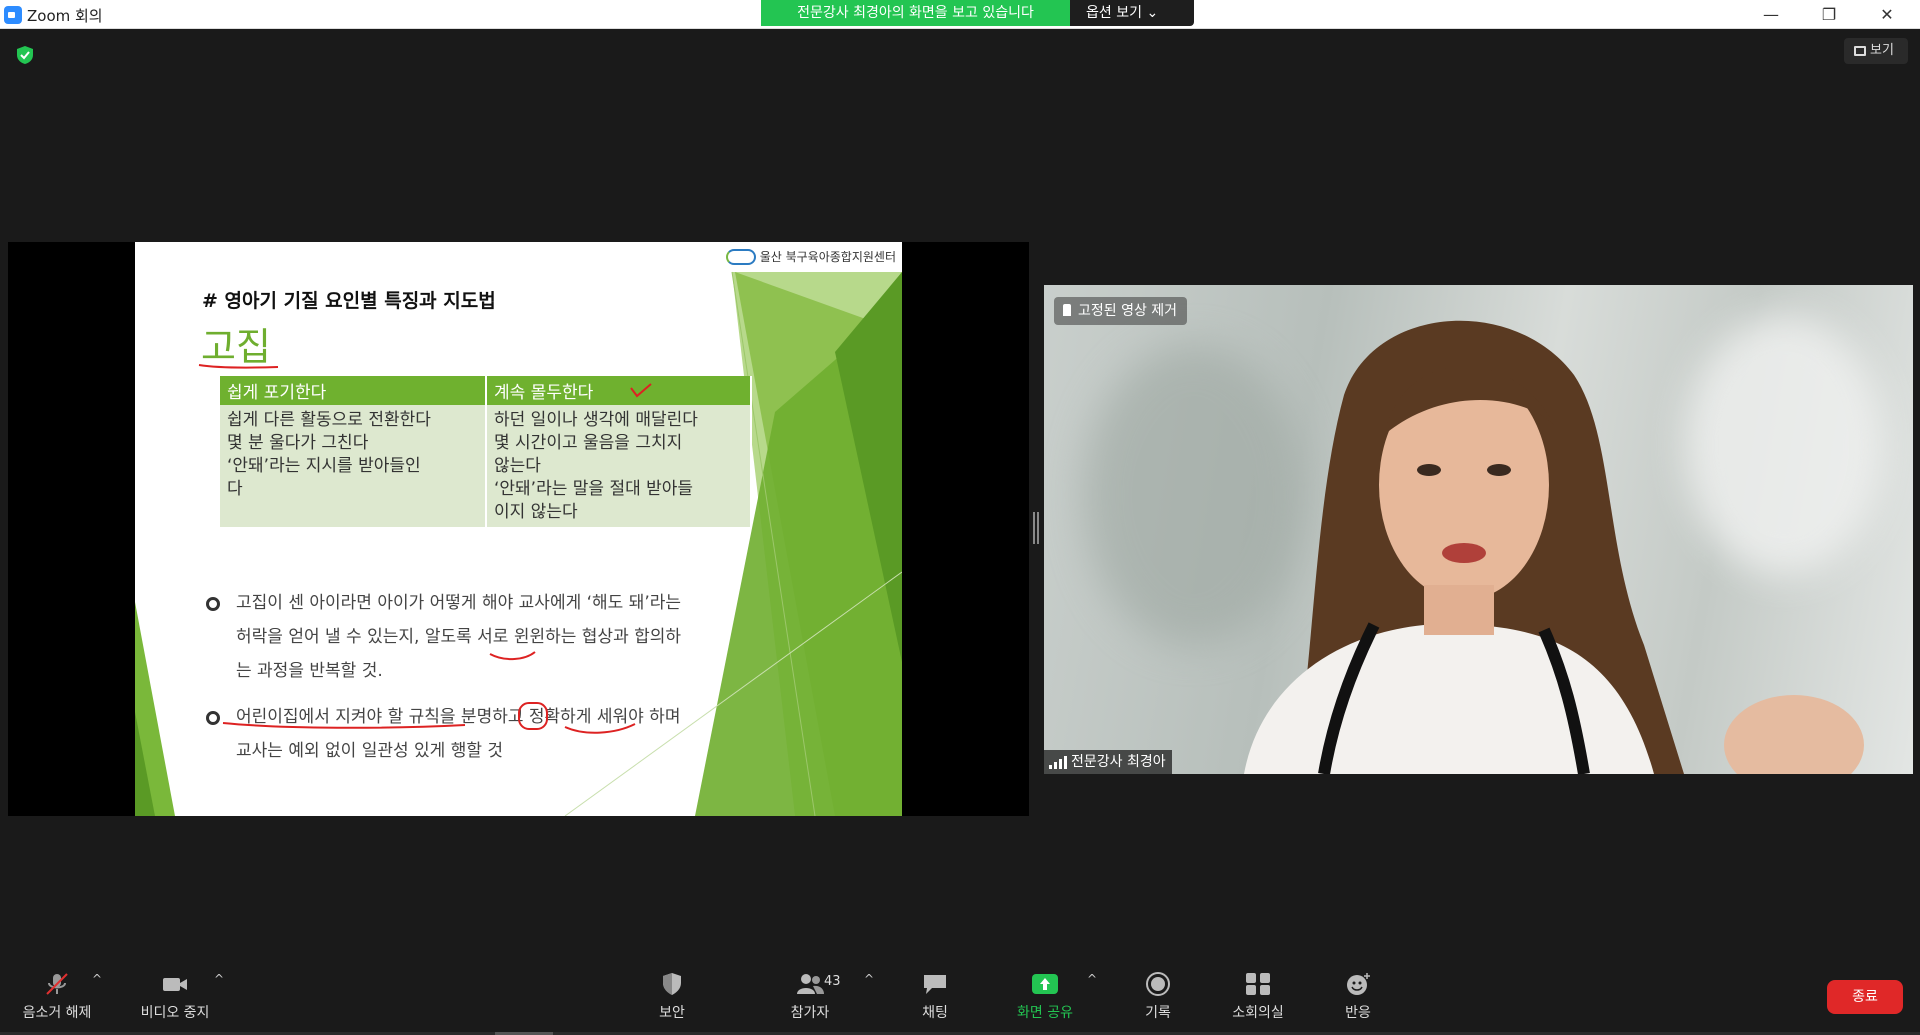 This screenshot has height=1035, width=1920. Describe the element at coordinates (1067, 310) in the screenshot. I see `pin-icon` at that location.